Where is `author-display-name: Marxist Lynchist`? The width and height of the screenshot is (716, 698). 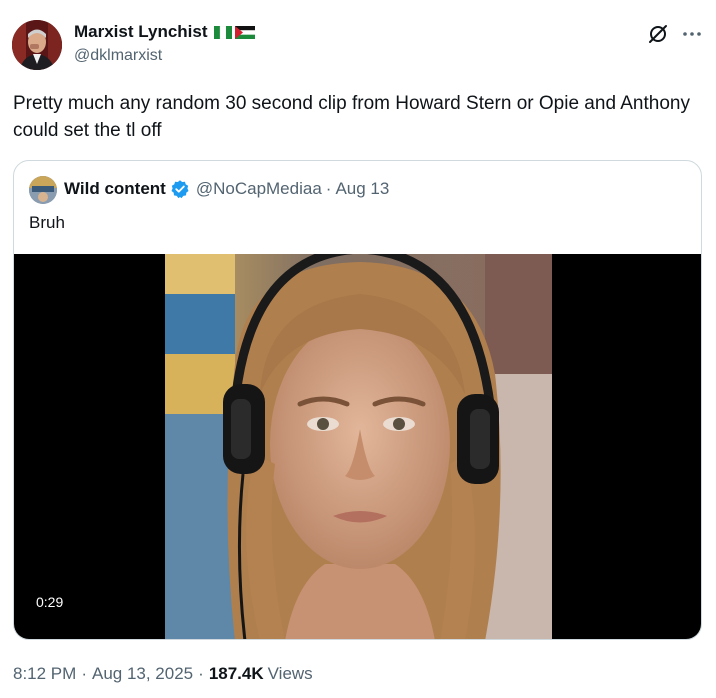
author-display-name: Marxist Lynchist is located at coordinates (141, 32).